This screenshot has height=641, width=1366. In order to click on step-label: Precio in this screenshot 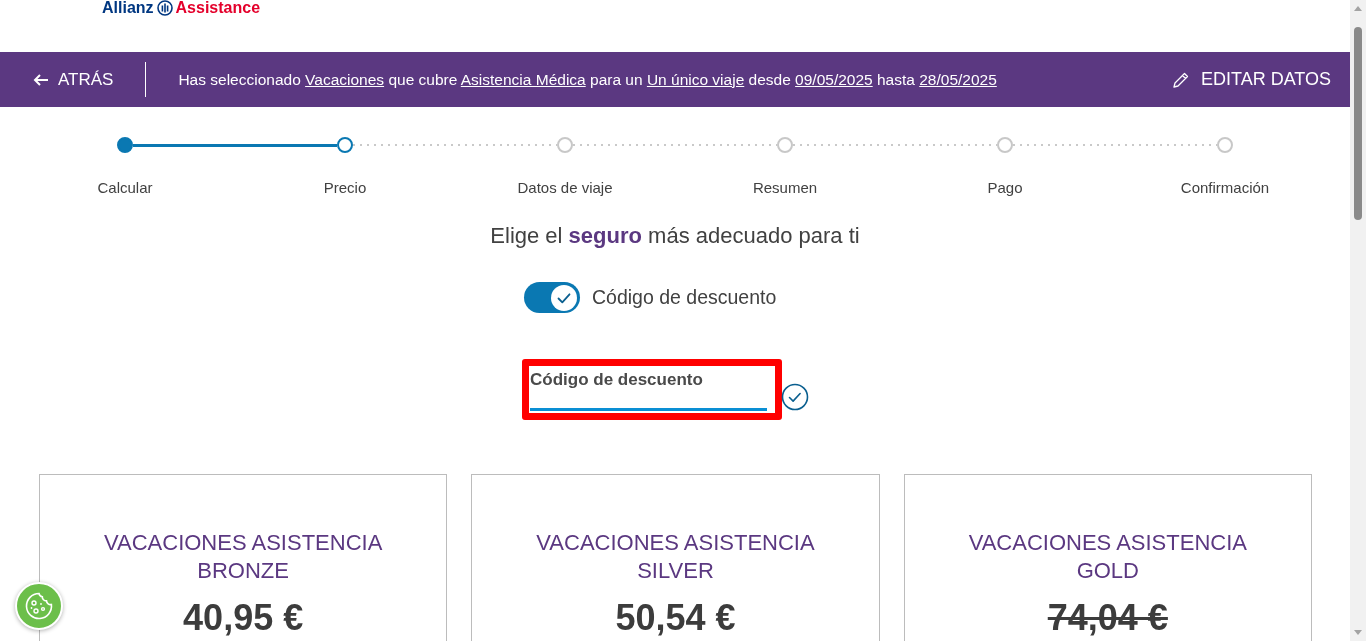, I will do `click(345, 188)`.